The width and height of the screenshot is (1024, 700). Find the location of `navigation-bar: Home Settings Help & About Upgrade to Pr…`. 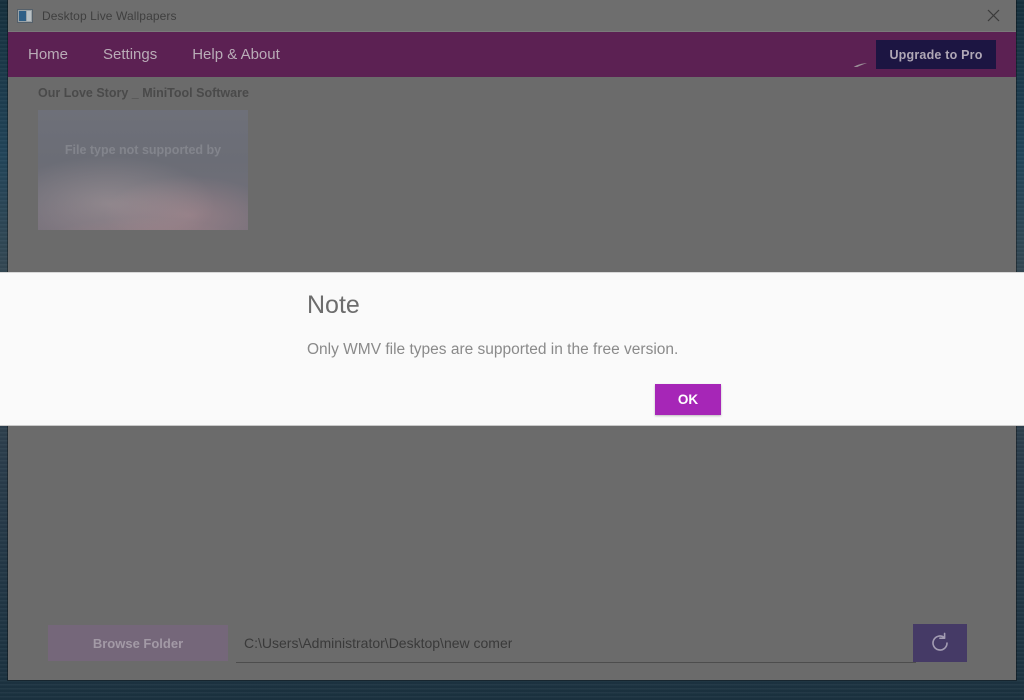

navigation-bar: Home Settings Help & About Upgrade to Pr… is located at coordinates (512, 54).